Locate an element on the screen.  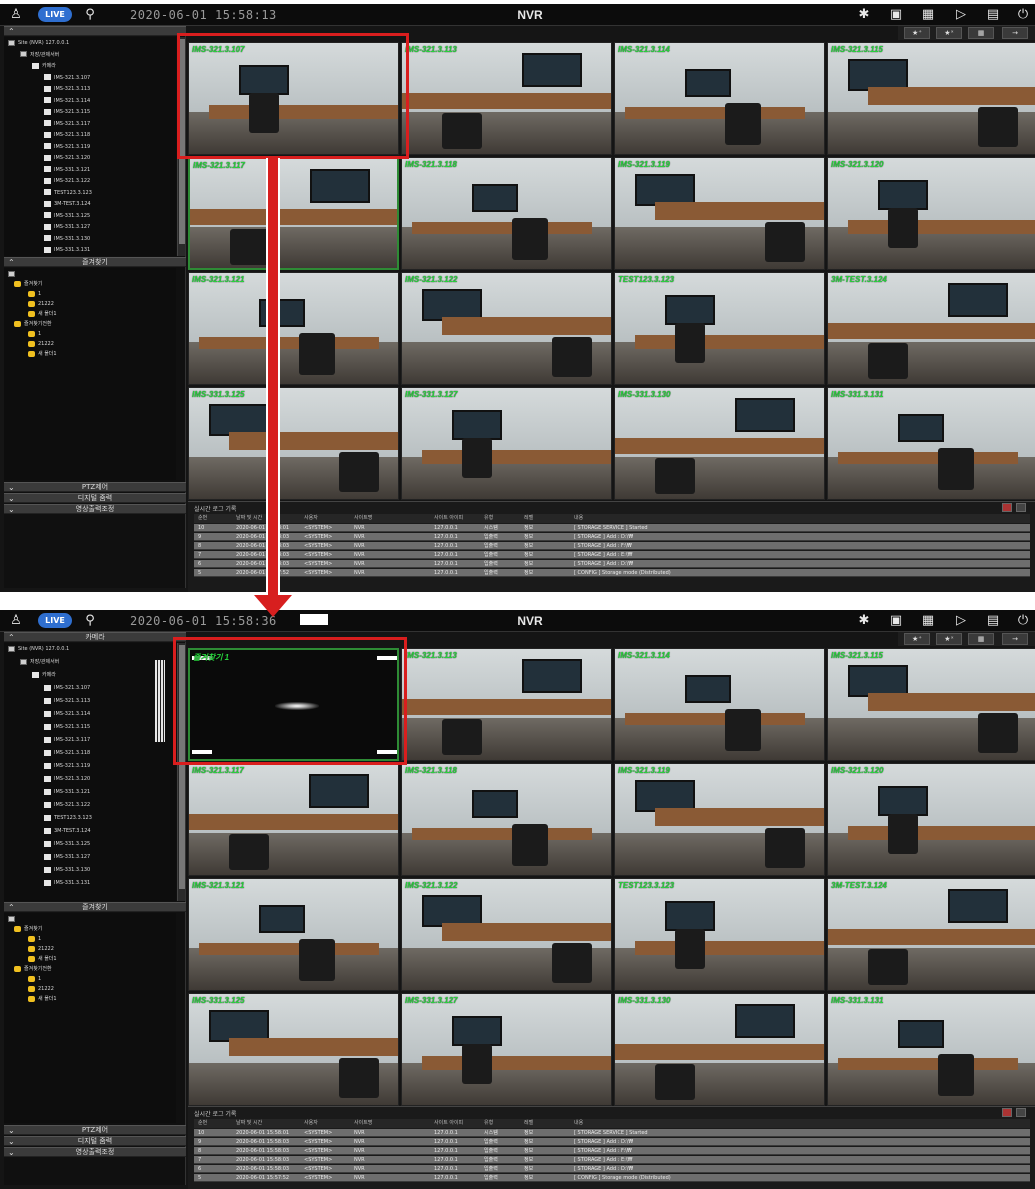
tree-item: Site (NVR) 127.0.0.1 is located at coordinates (38, 43).